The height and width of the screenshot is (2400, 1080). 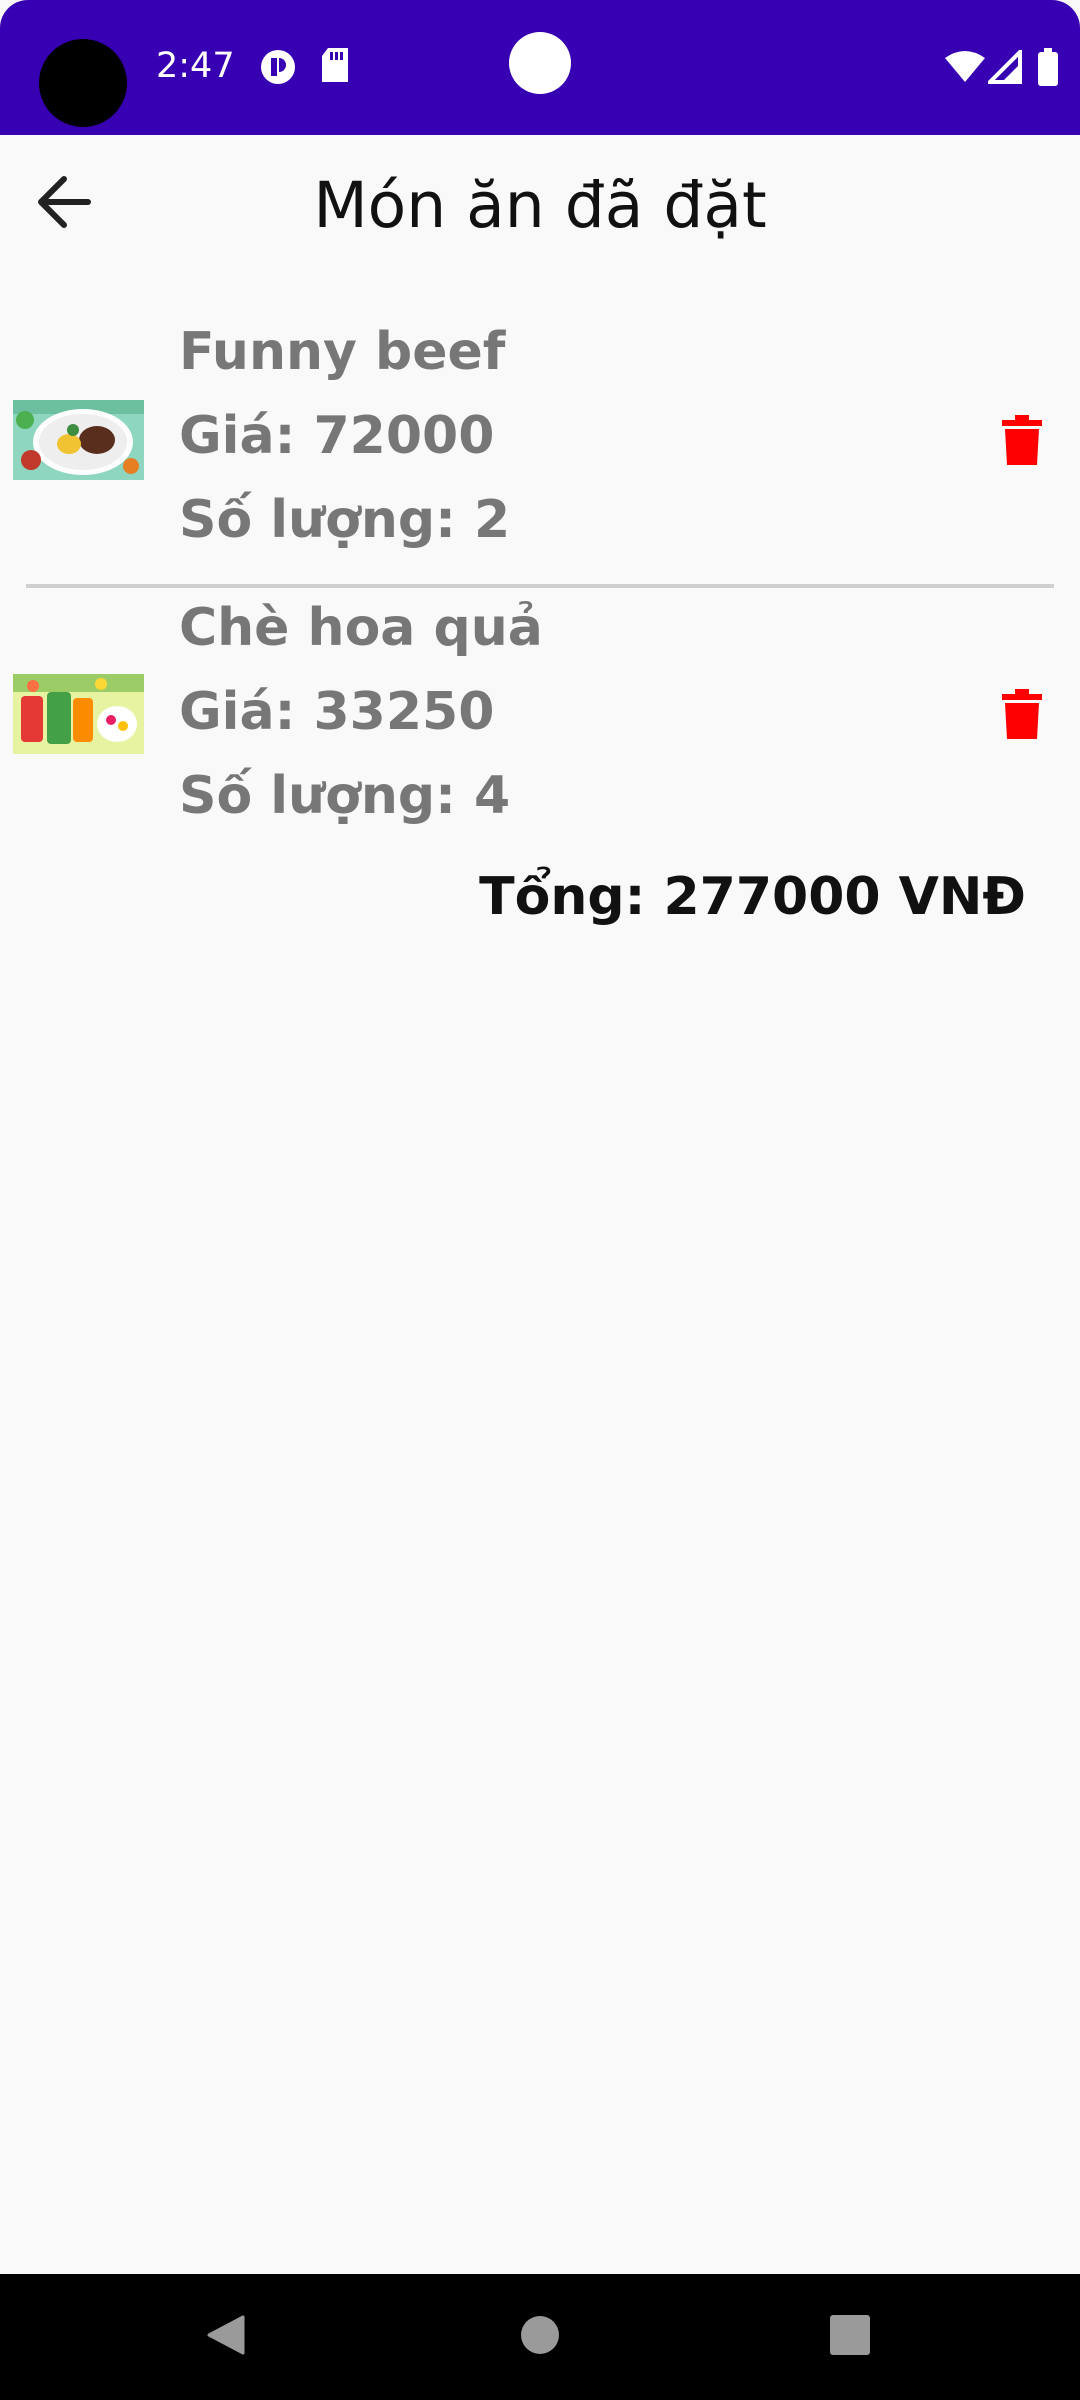 I want to click on item-price: Giá: 33250, so click(x=337, y=712).